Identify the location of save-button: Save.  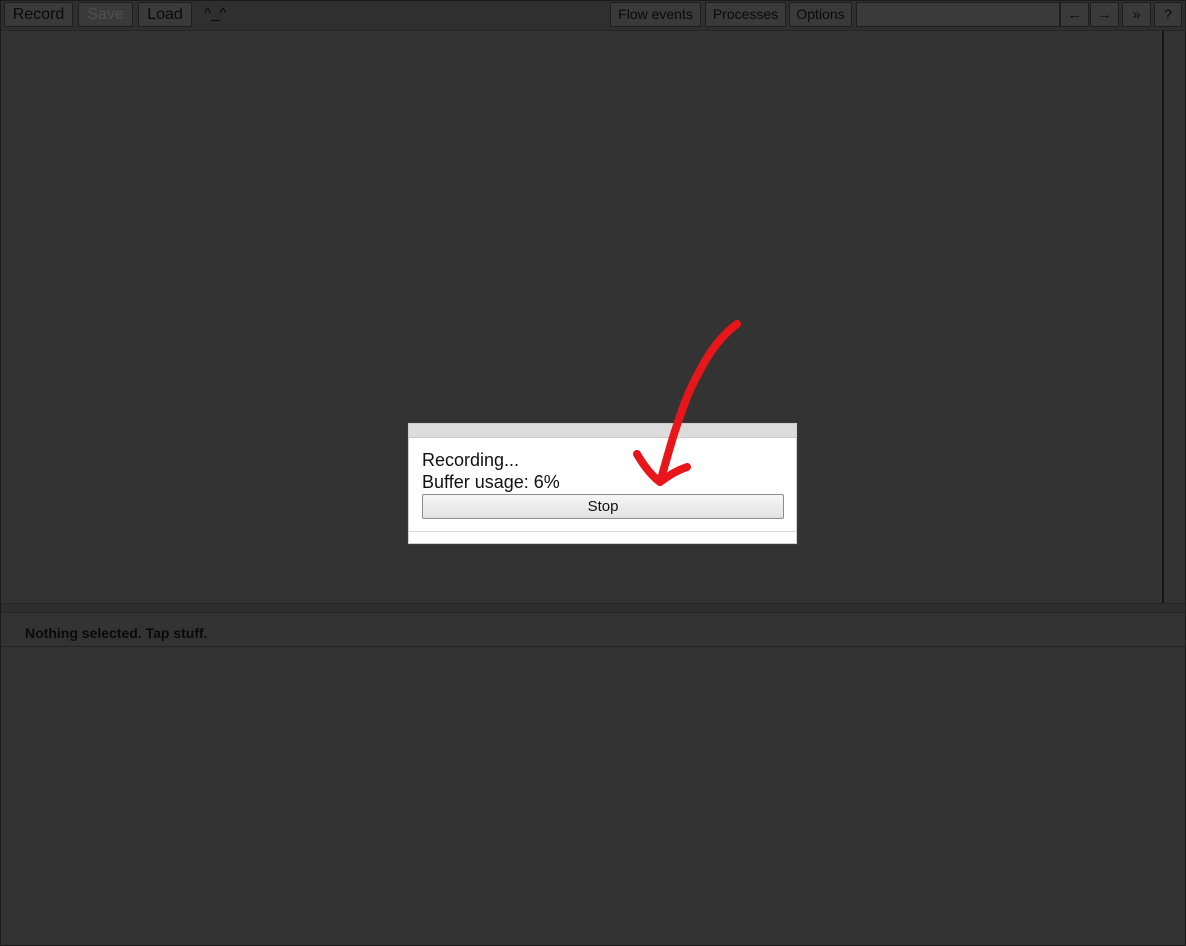
(105, 14).